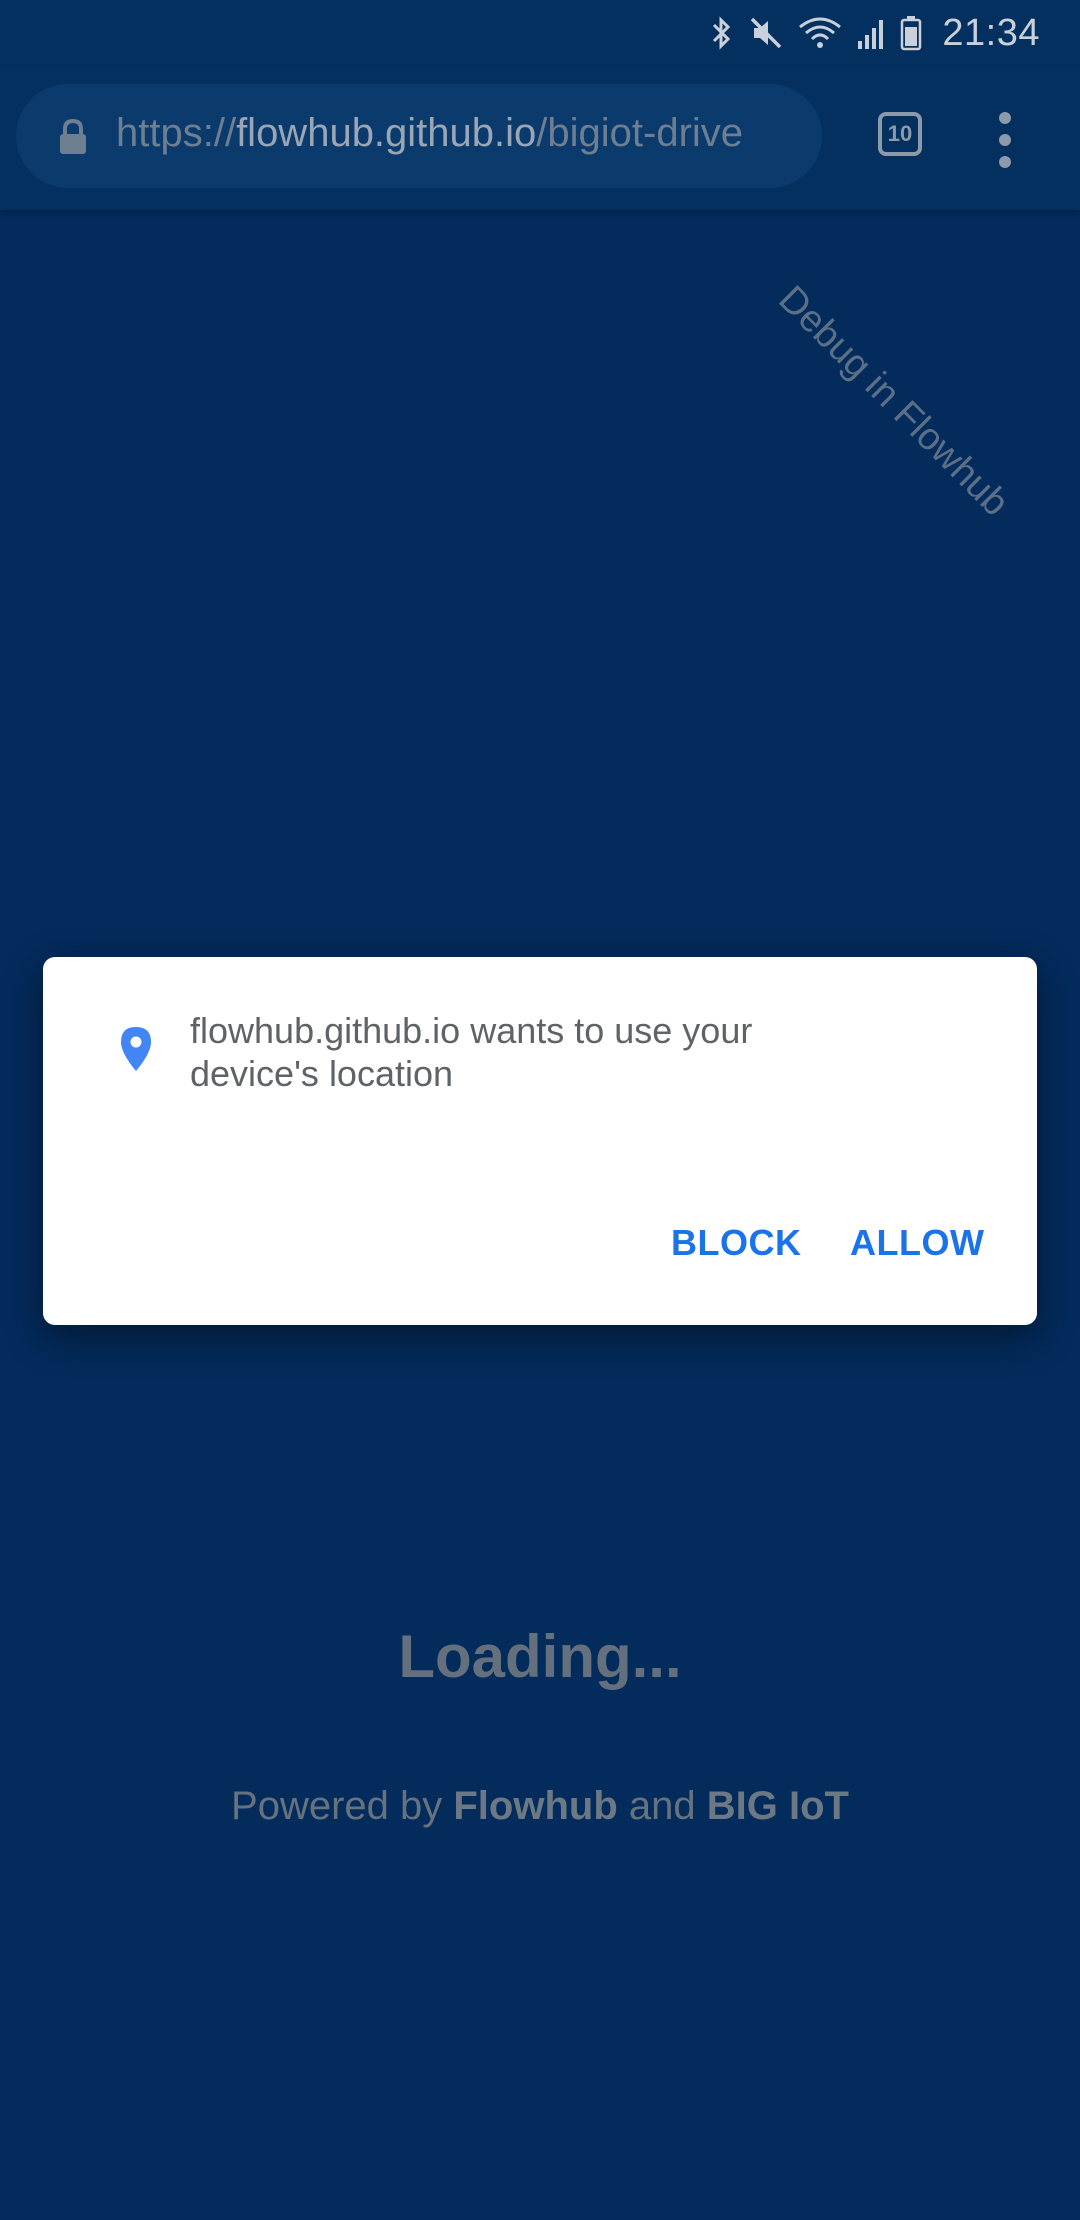 Image resolution: width=1080 pixels, height=2220 pixels. I want to click on bigiot-link: BIG IoT, so click(778, 1806).